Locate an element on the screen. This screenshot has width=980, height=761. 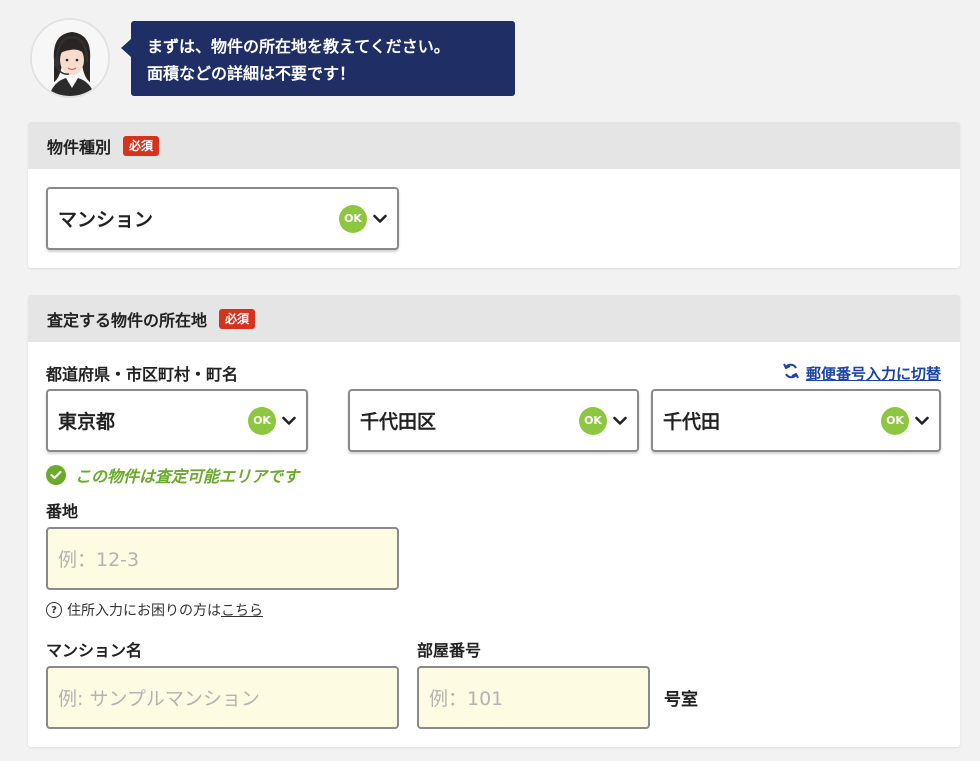
property-type-value: マンション is located at coordinates (106, 220).